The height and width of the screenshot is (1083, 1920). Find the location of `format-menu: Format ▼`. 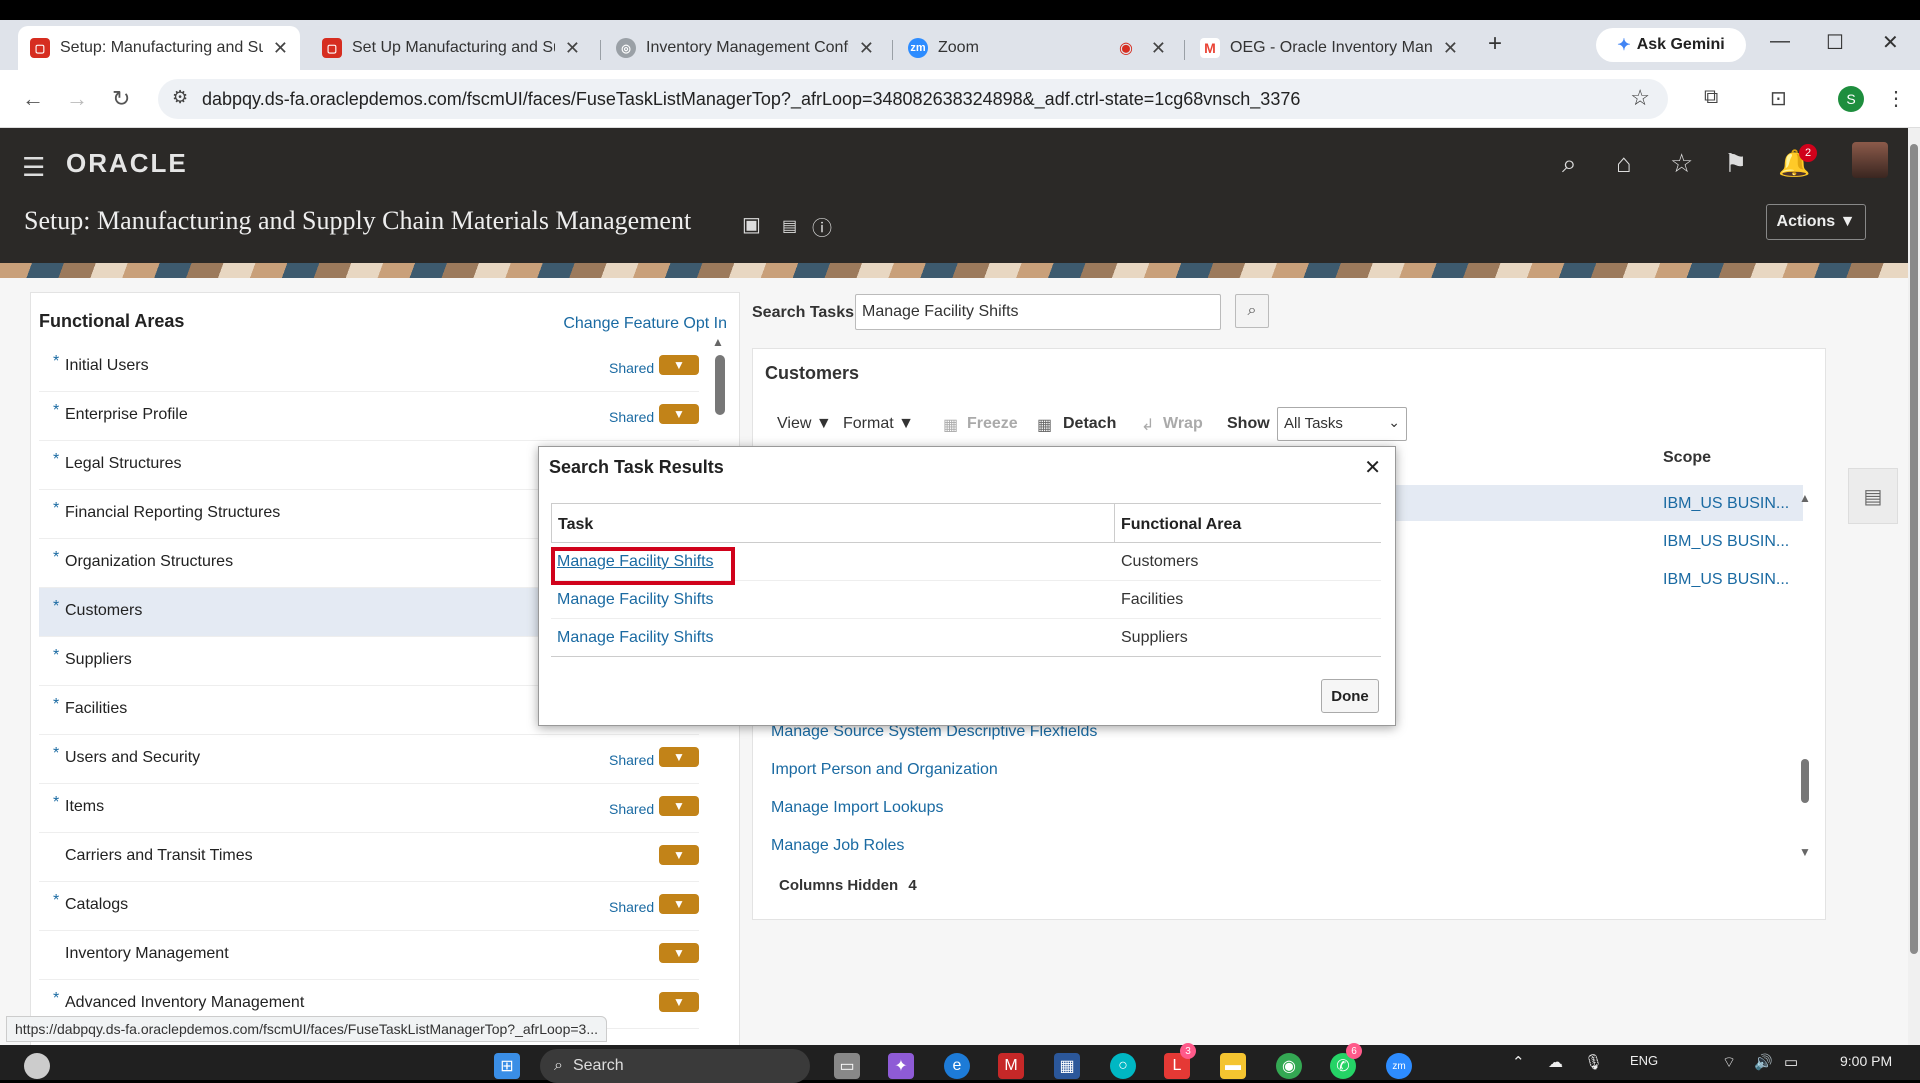

format-menu: Format ▼ is located at coordinates (878, 424).